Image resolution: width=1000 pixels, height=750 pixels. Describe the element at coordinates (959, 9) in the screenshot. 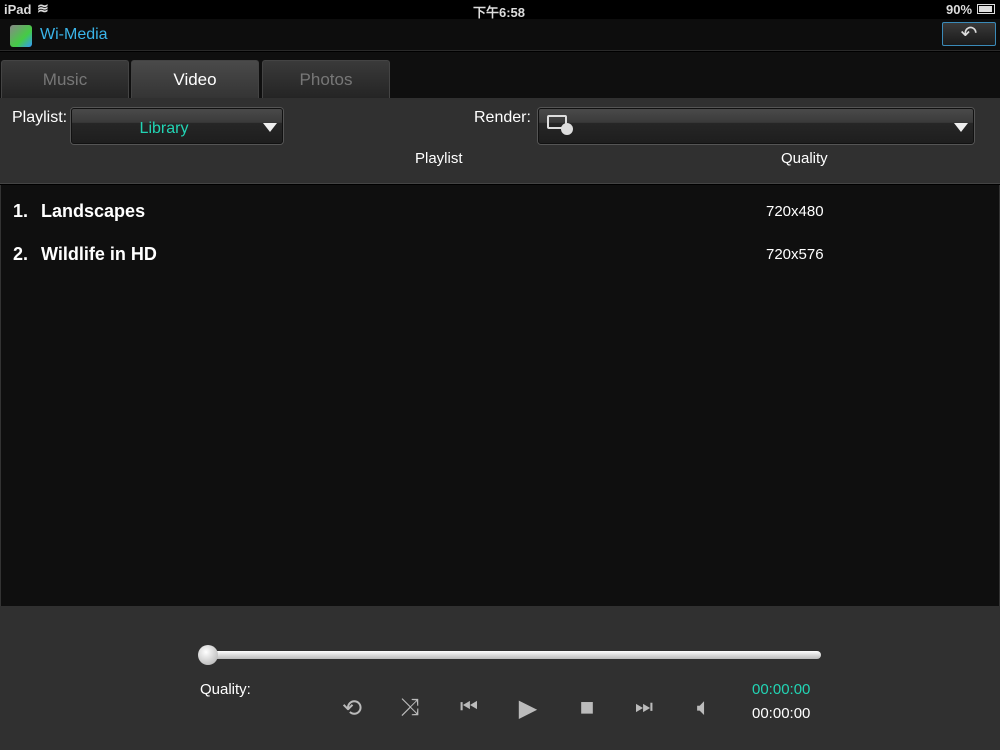

I see `battery-percent: 90%` at that location.